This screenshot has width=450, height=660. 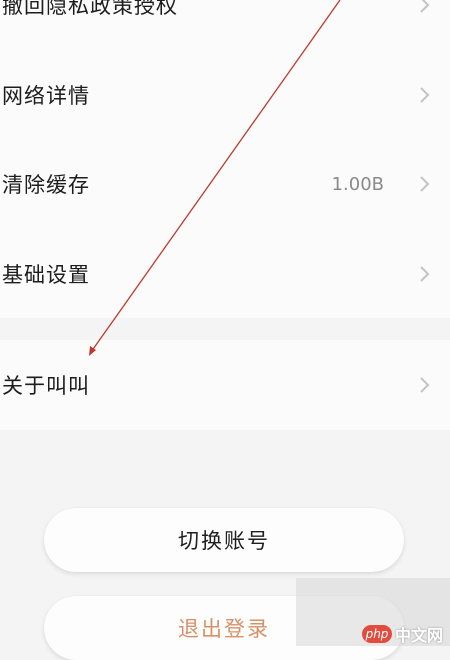 What do you see at coordinates (225, 184) in the screenshot?
I see `settings-item-clear-cache: 清除缓存 1.00B` at bounding box center [225, 184].